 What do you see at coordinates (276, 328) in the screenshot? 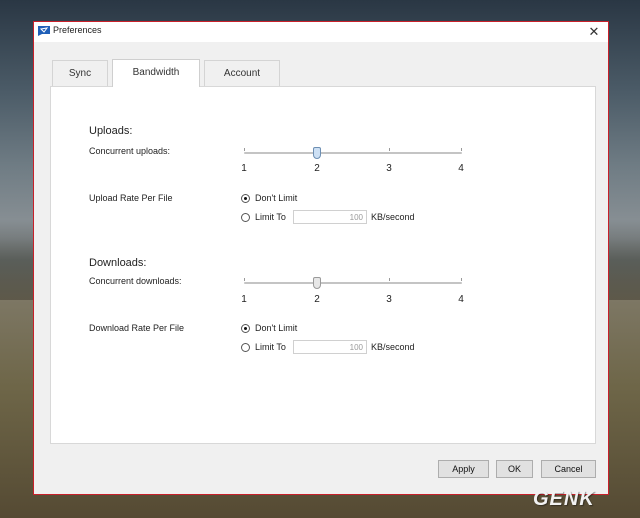
I see `download-dont-limit-label: Don't Limit` at bounding box center [276, 328].